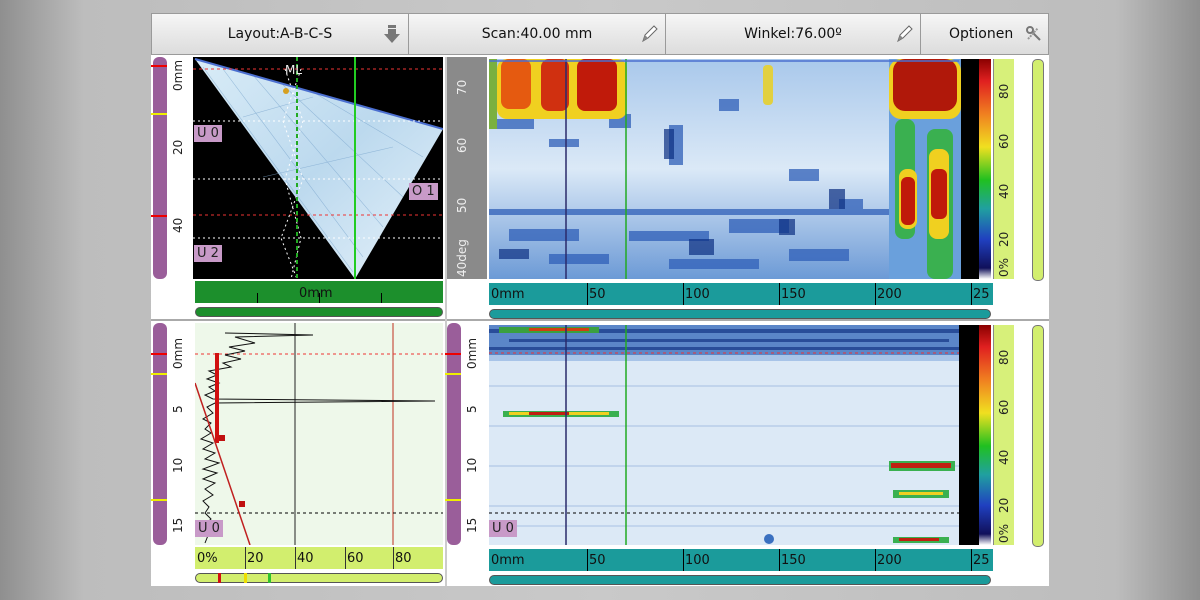 The height and width of the screenshot is (600, 1200). I want to click on angle-label: Winkel:76.00º, so click(793, 34).